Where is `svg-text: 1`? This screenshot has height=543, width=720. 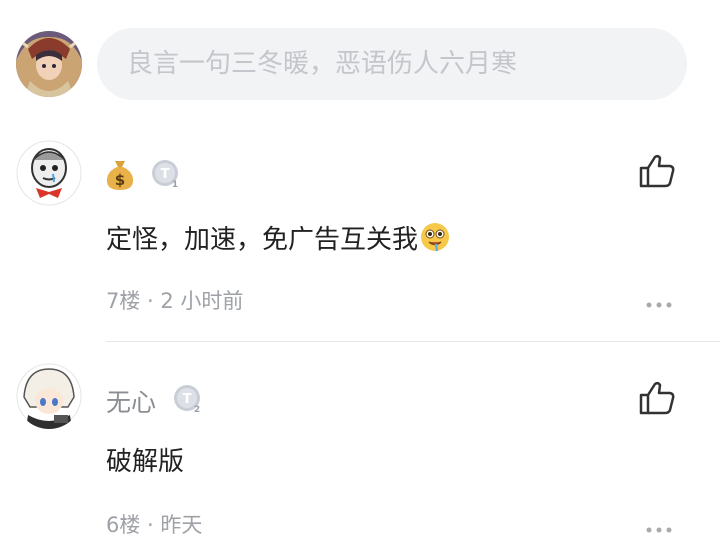
svg-text: 1 is located at coordinates (175, 184).